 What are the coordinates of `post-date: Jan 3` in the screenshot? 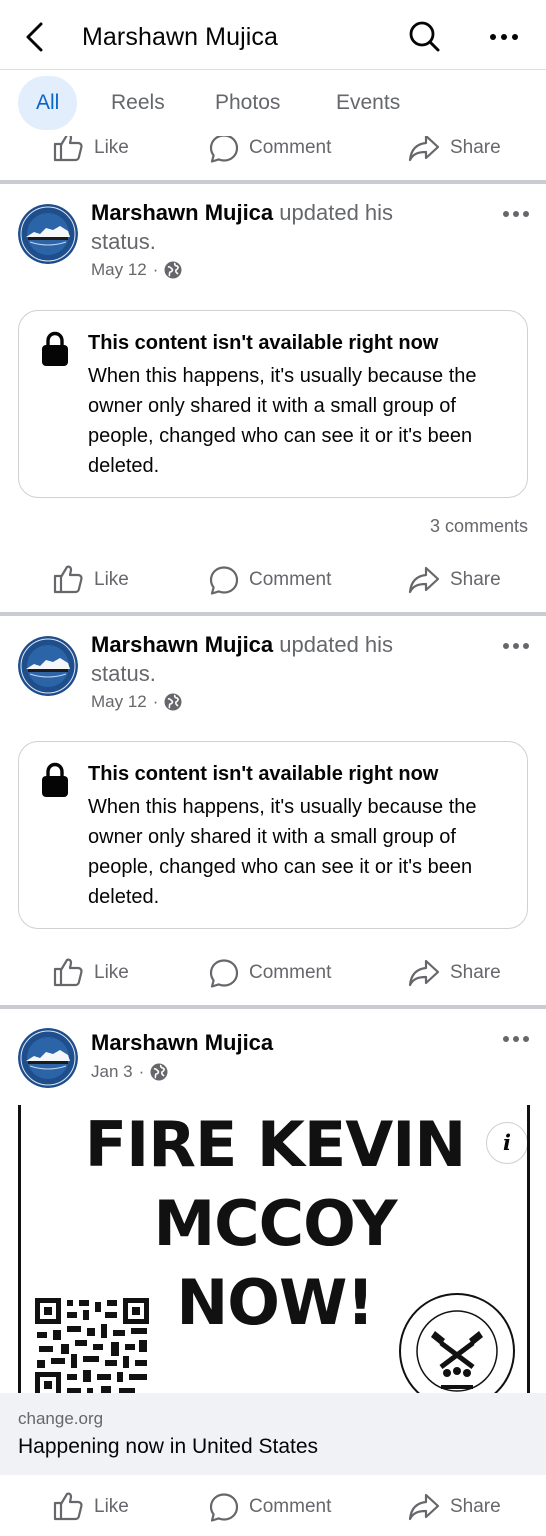 It's located at (112, 1072).